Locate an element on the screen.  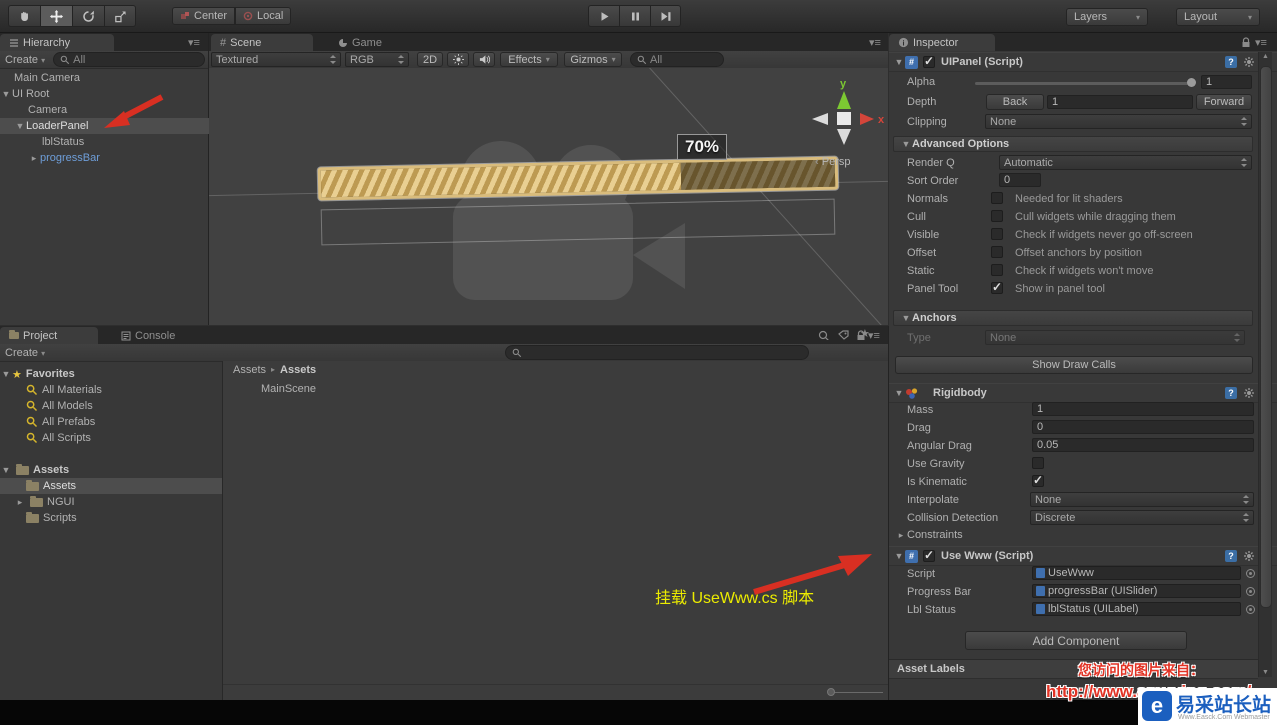
inspector-scrollbar: ▲ ▼ is located at coordinates (1265, 364).